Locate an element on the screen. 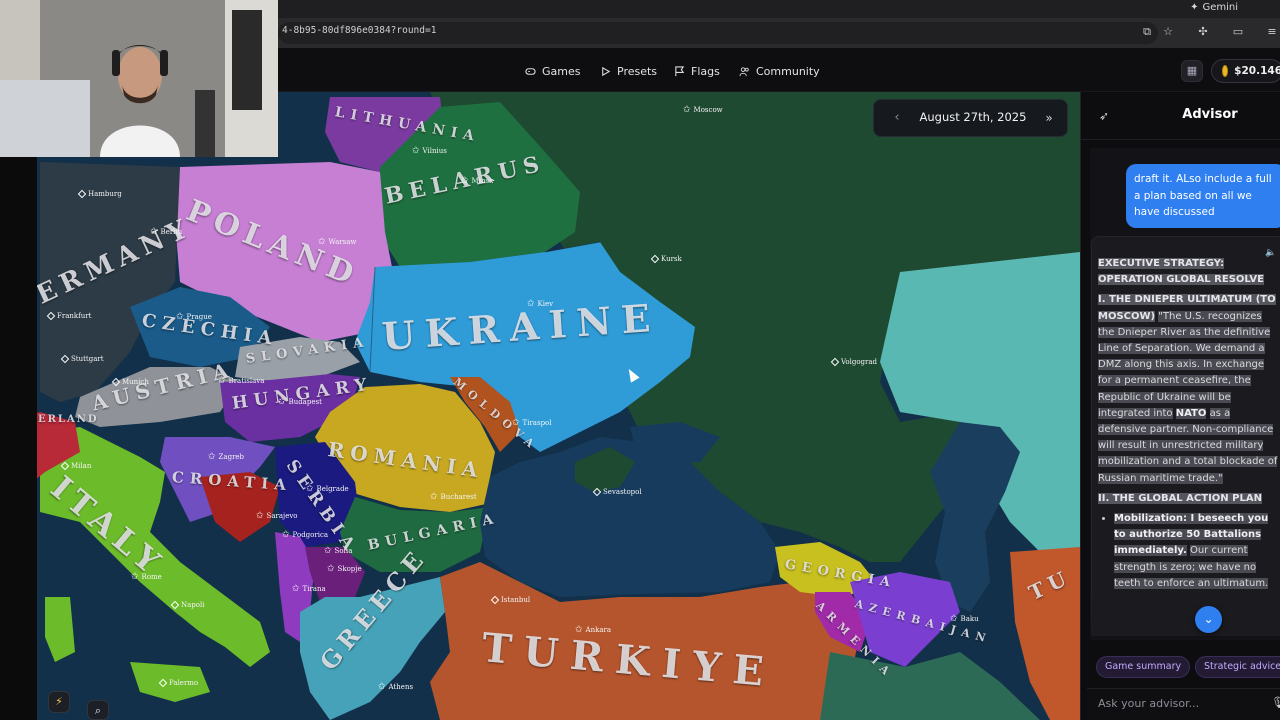 Image resolution: width=1280 pixels, height=720 pixels. city-hamburg: Hamburg is located at coordinates (99, 194).